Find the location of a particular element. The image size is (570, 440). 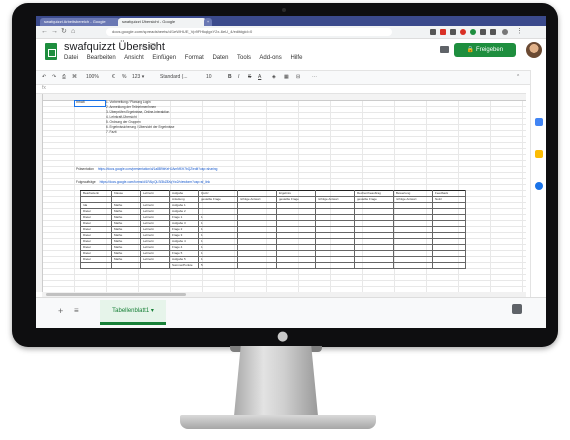

all-sheets-icon: ≡ is located at coordinates (76, 310).